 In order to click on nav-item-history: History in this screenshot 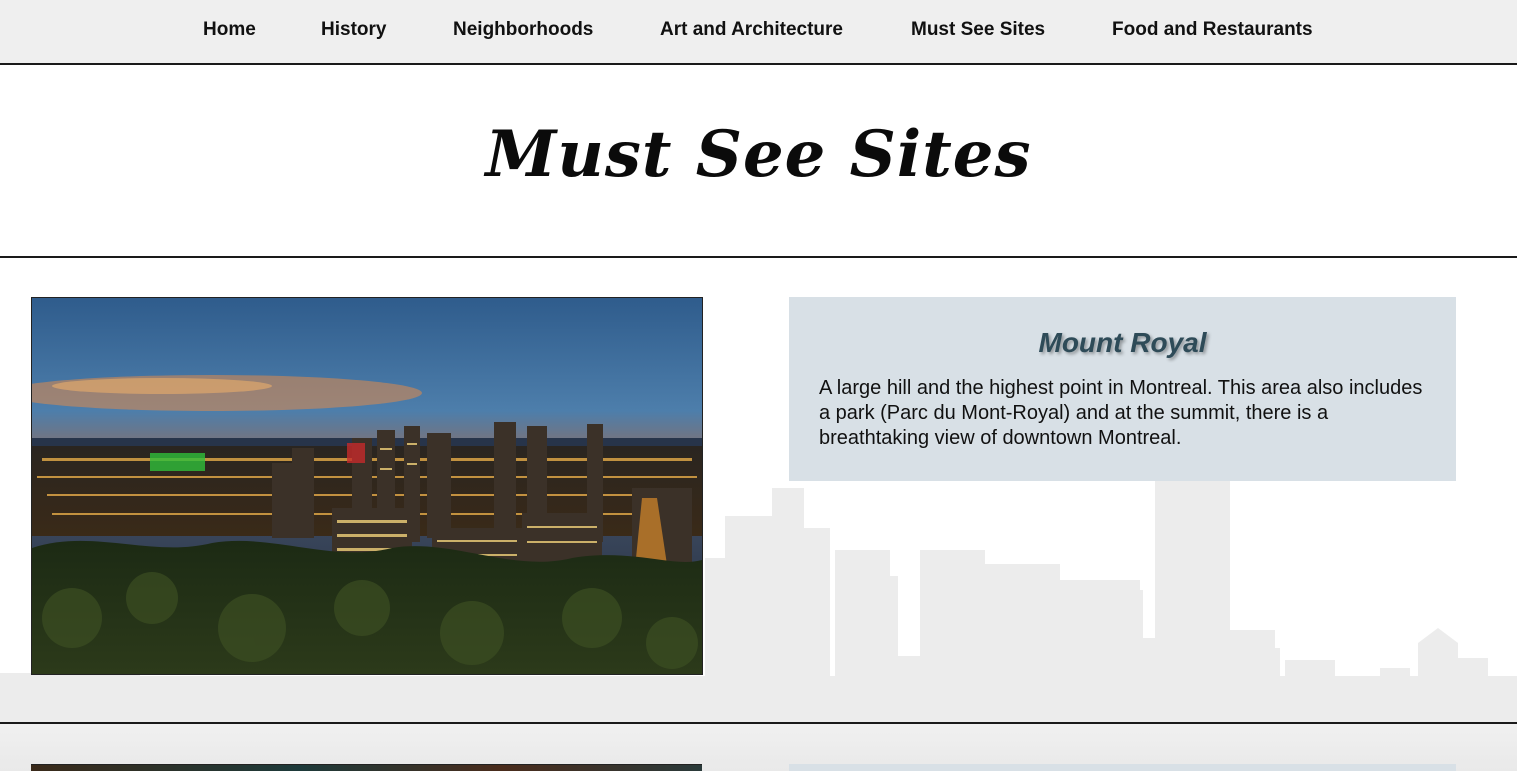, I will do `click(353, 30)`.